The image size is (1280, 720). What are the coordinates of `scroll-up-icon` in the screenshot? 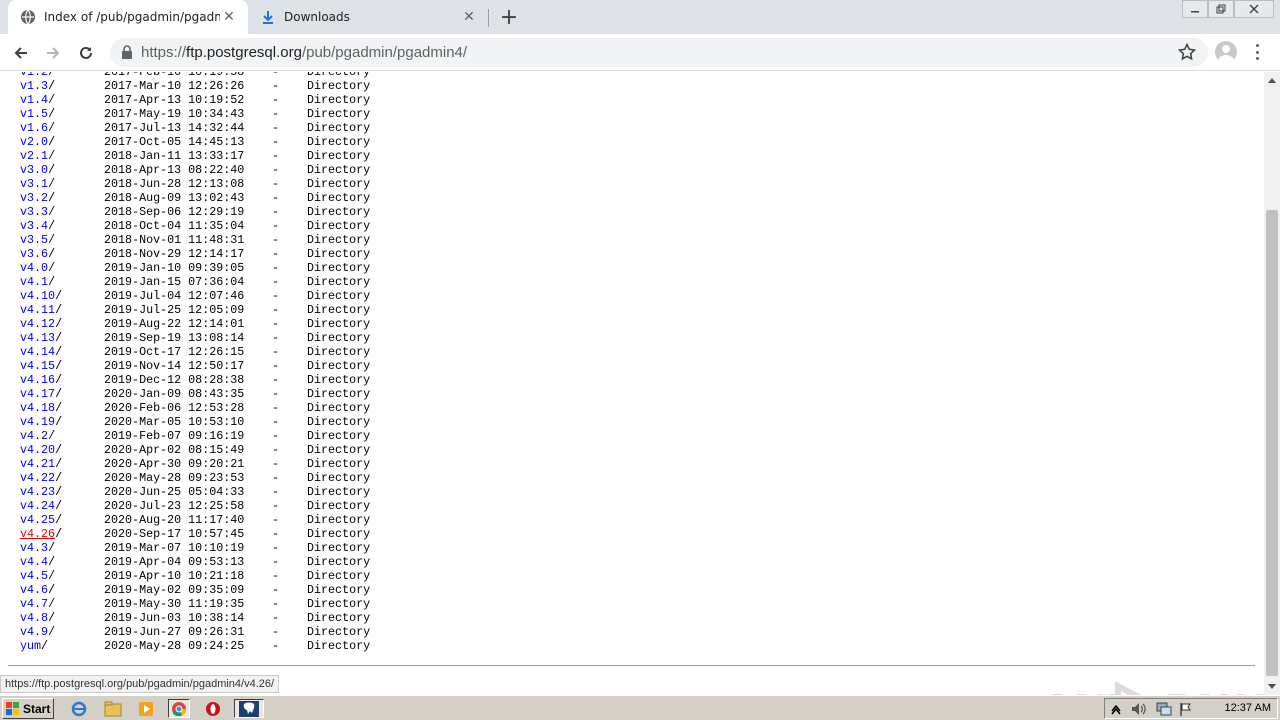 It's located at (1272, 80).